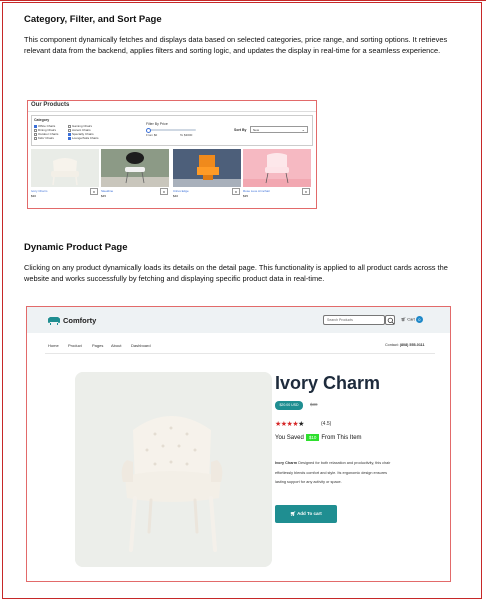  I want to click on price-slider-handle, so click(148, 130).